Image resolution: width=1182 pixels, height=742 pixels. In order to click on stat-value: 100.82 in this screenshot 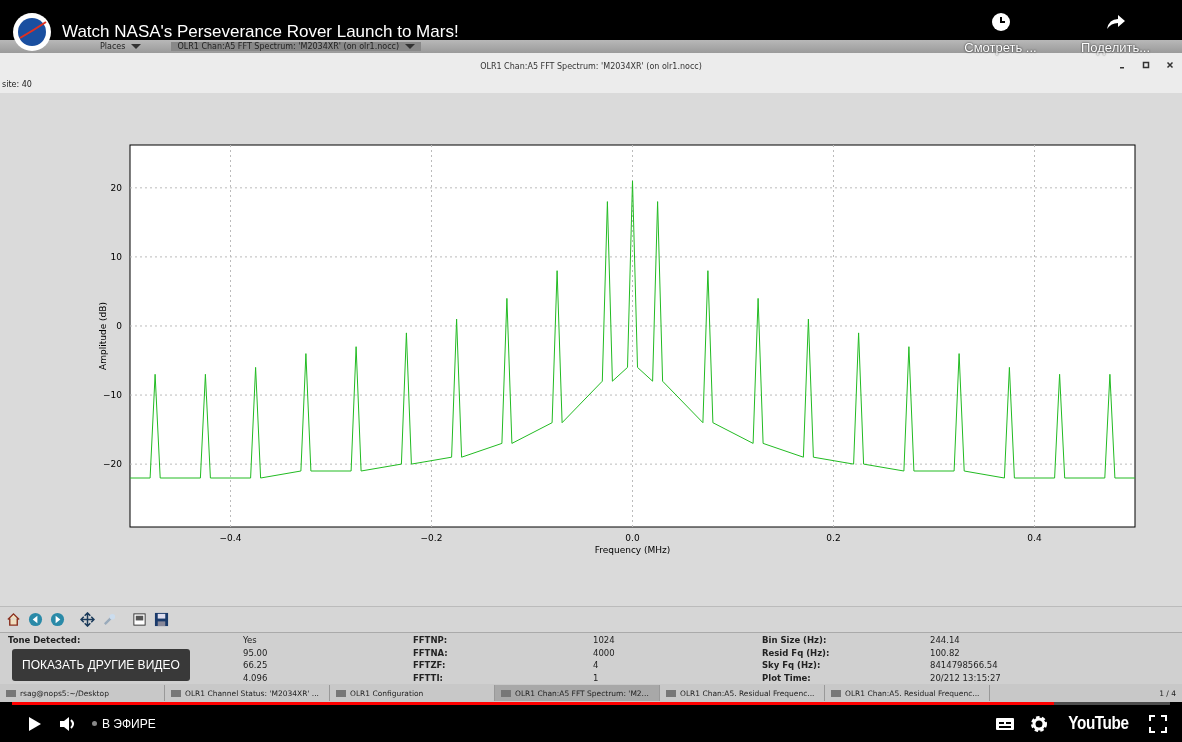, I will do `click(945, 652)`.